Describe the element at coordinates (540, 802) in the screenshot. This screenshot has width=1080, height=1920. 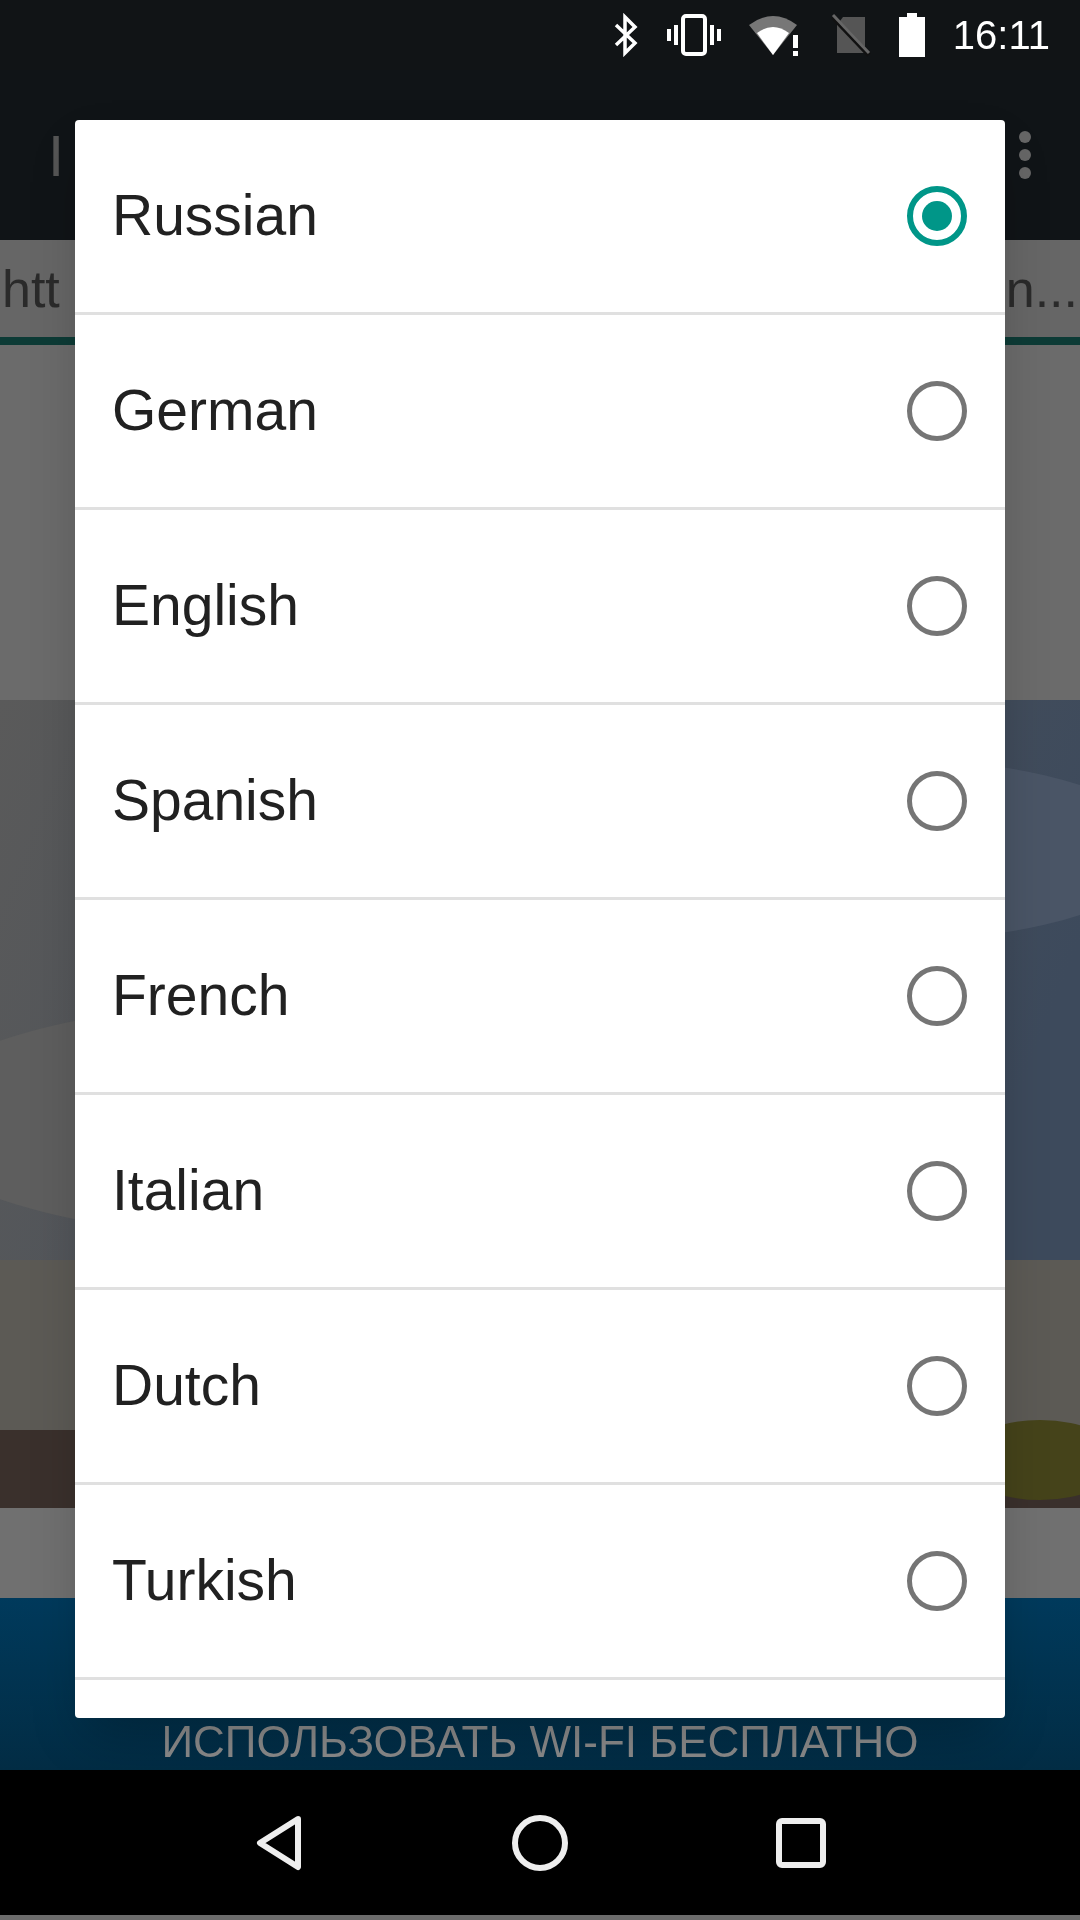
I see `language-option: Spanish` at that location.